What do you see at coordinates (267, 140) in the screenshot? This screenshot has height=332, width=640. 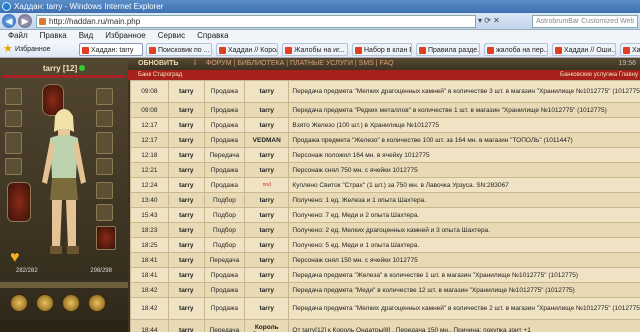 I see `log-partner: VEDMAN` at bounding box center [267, 140].